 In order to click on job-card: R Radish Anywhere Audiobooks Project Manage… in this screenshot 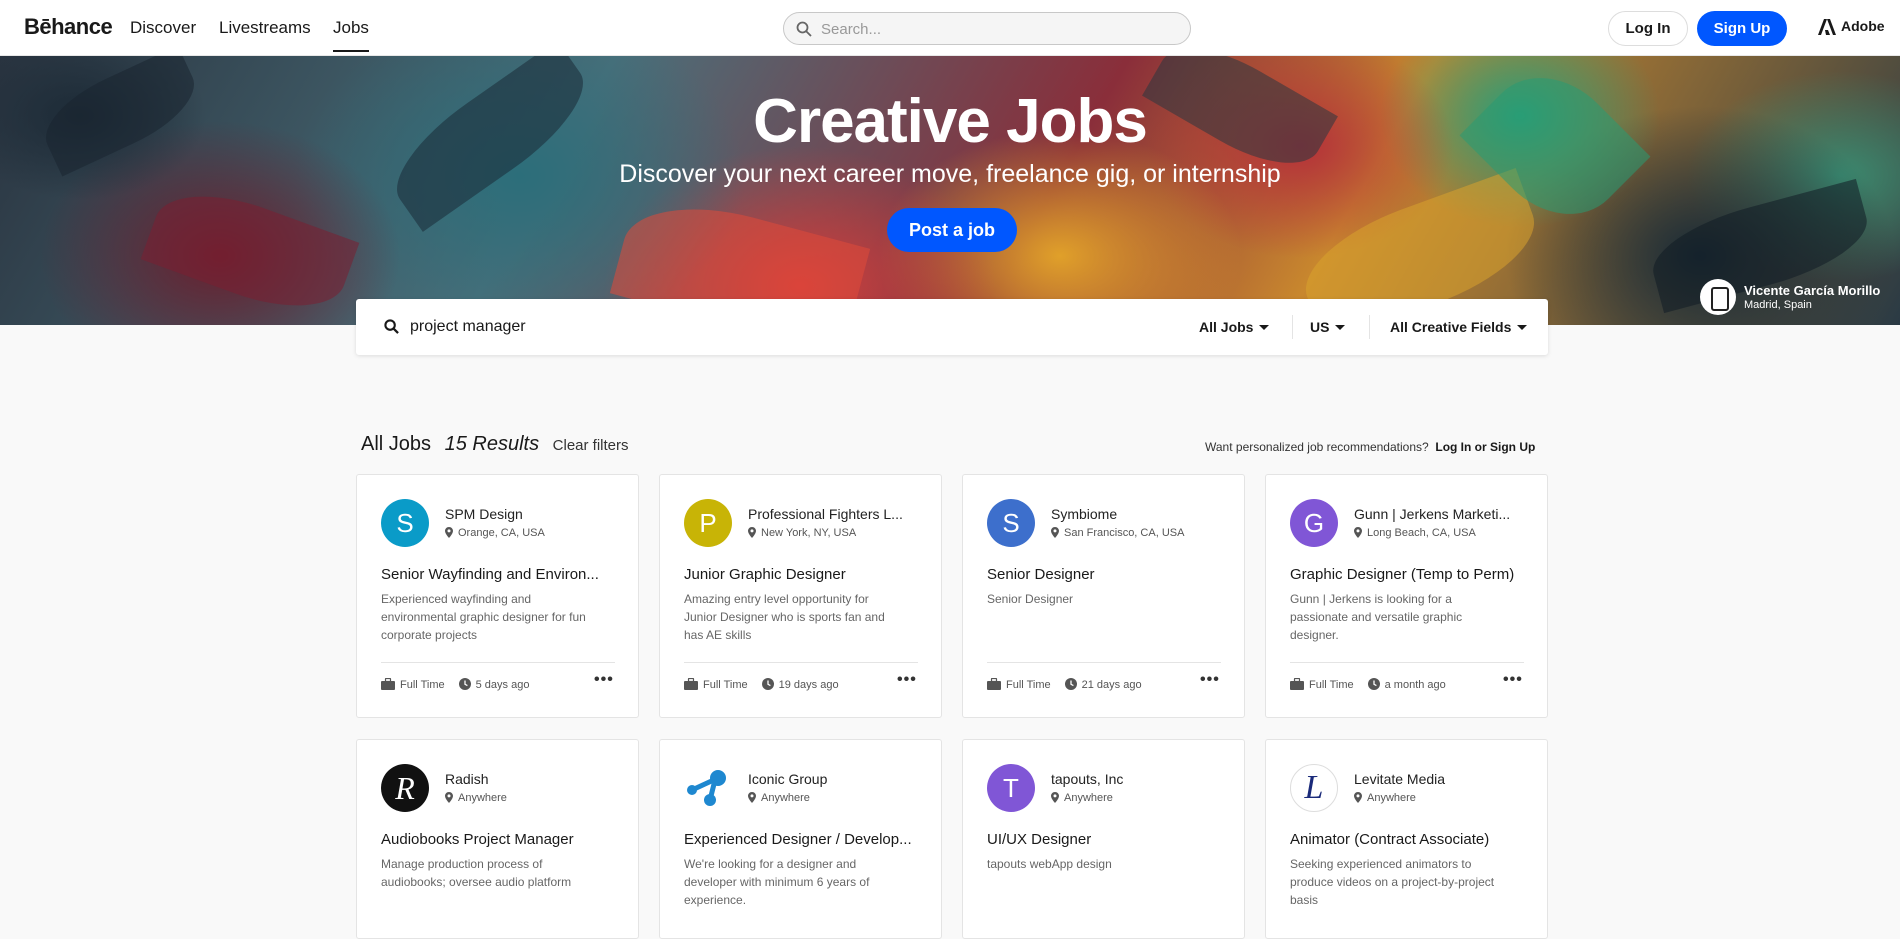, I will do `click(497, 839)`.